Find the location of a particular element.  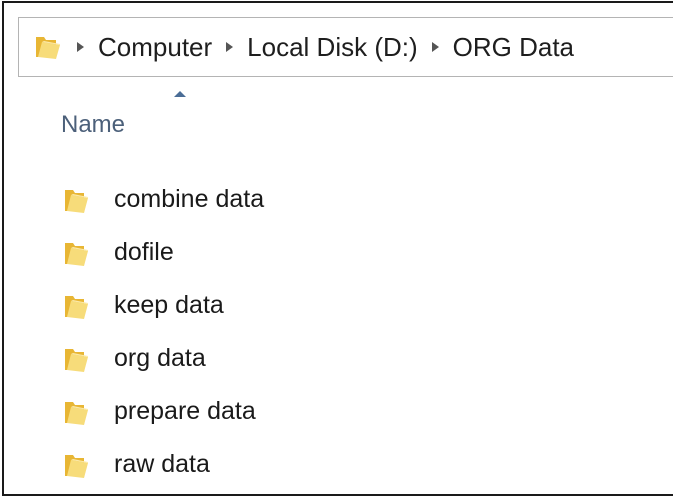

breadcrumb-local-disk: Local Disk (D:) is located at coordinates (332, 47).